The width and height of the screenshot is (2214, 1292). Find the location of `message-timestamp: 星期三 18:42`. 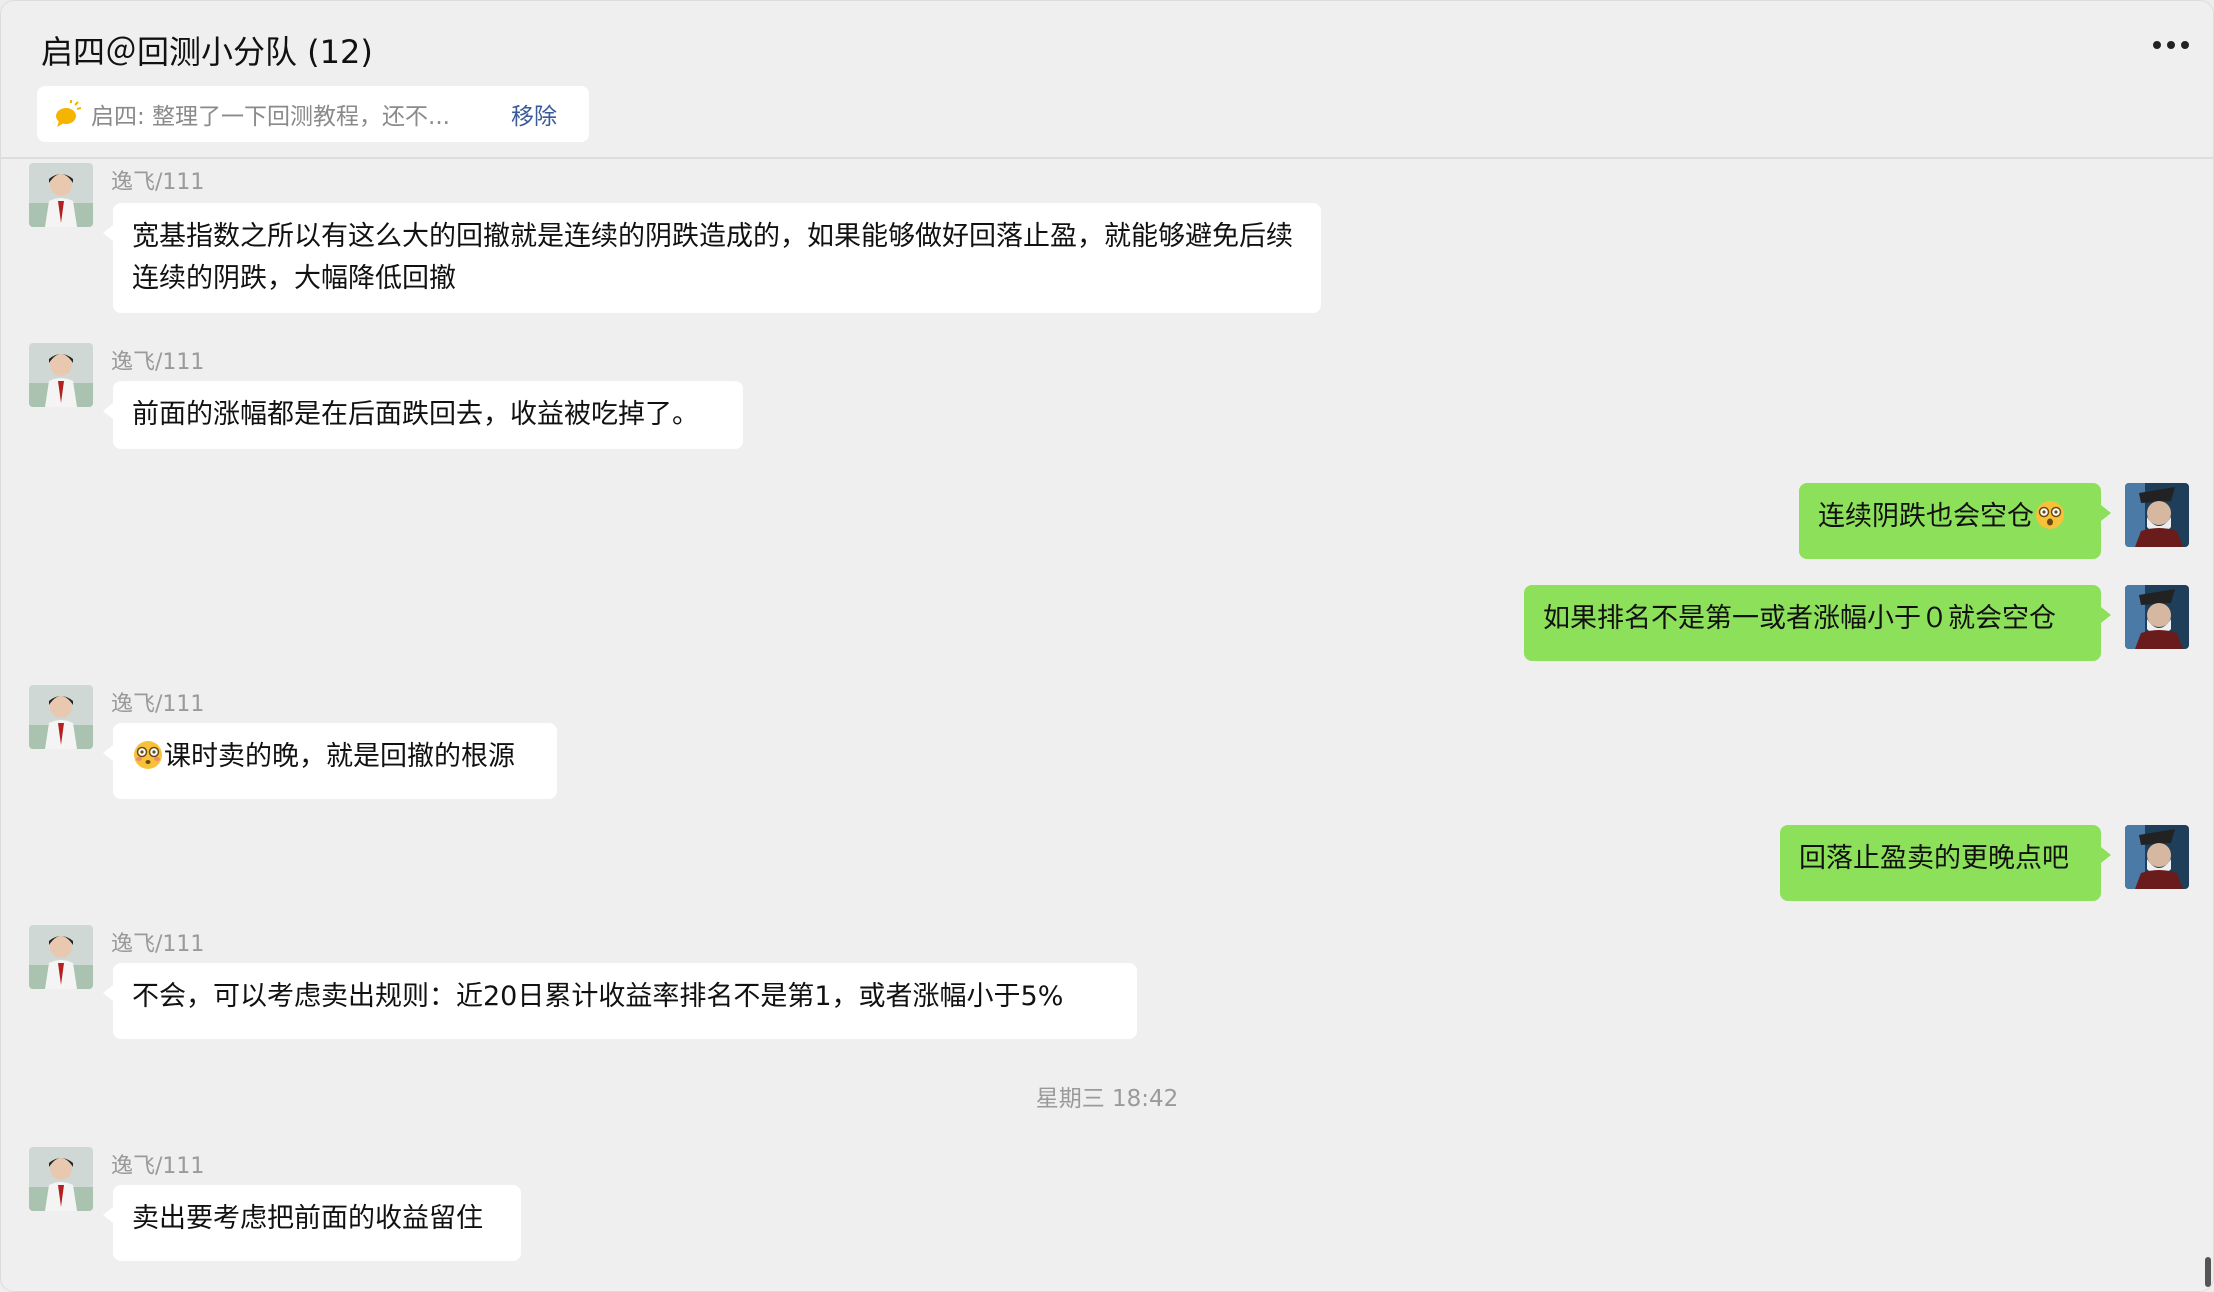

message-timestamp: 星期三 18:42 is located at coordinates (1107, 1099).